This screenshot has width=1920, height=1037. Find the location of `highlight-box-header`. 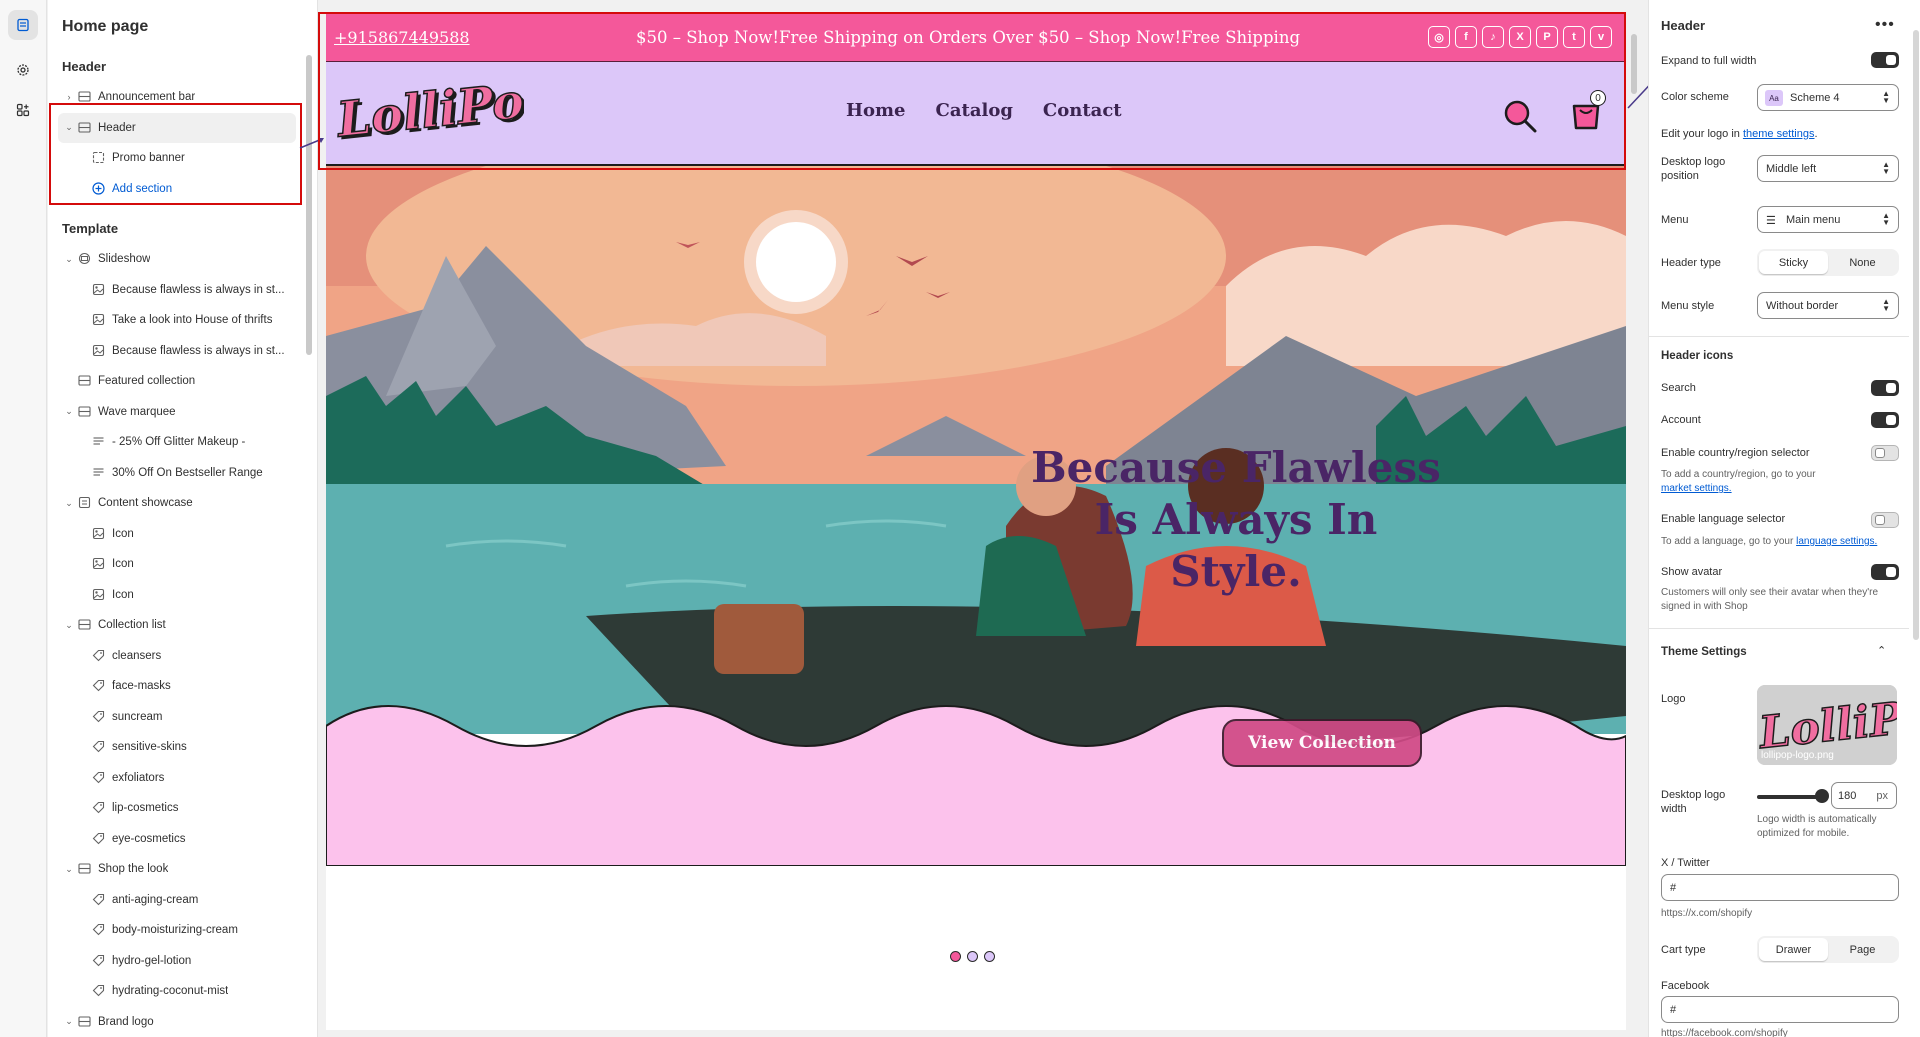

highlight-box-header is located at coordinates (175, 154).